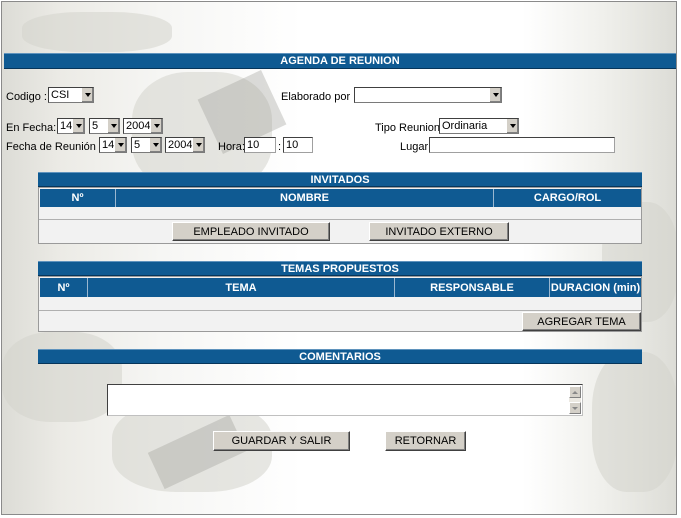 This screenshot has height=518, width=681. What do you see at coordinates (71, 126) in the screenshot?
I see `en-fecha-day-select: 14` at bounding box center [71, 126].